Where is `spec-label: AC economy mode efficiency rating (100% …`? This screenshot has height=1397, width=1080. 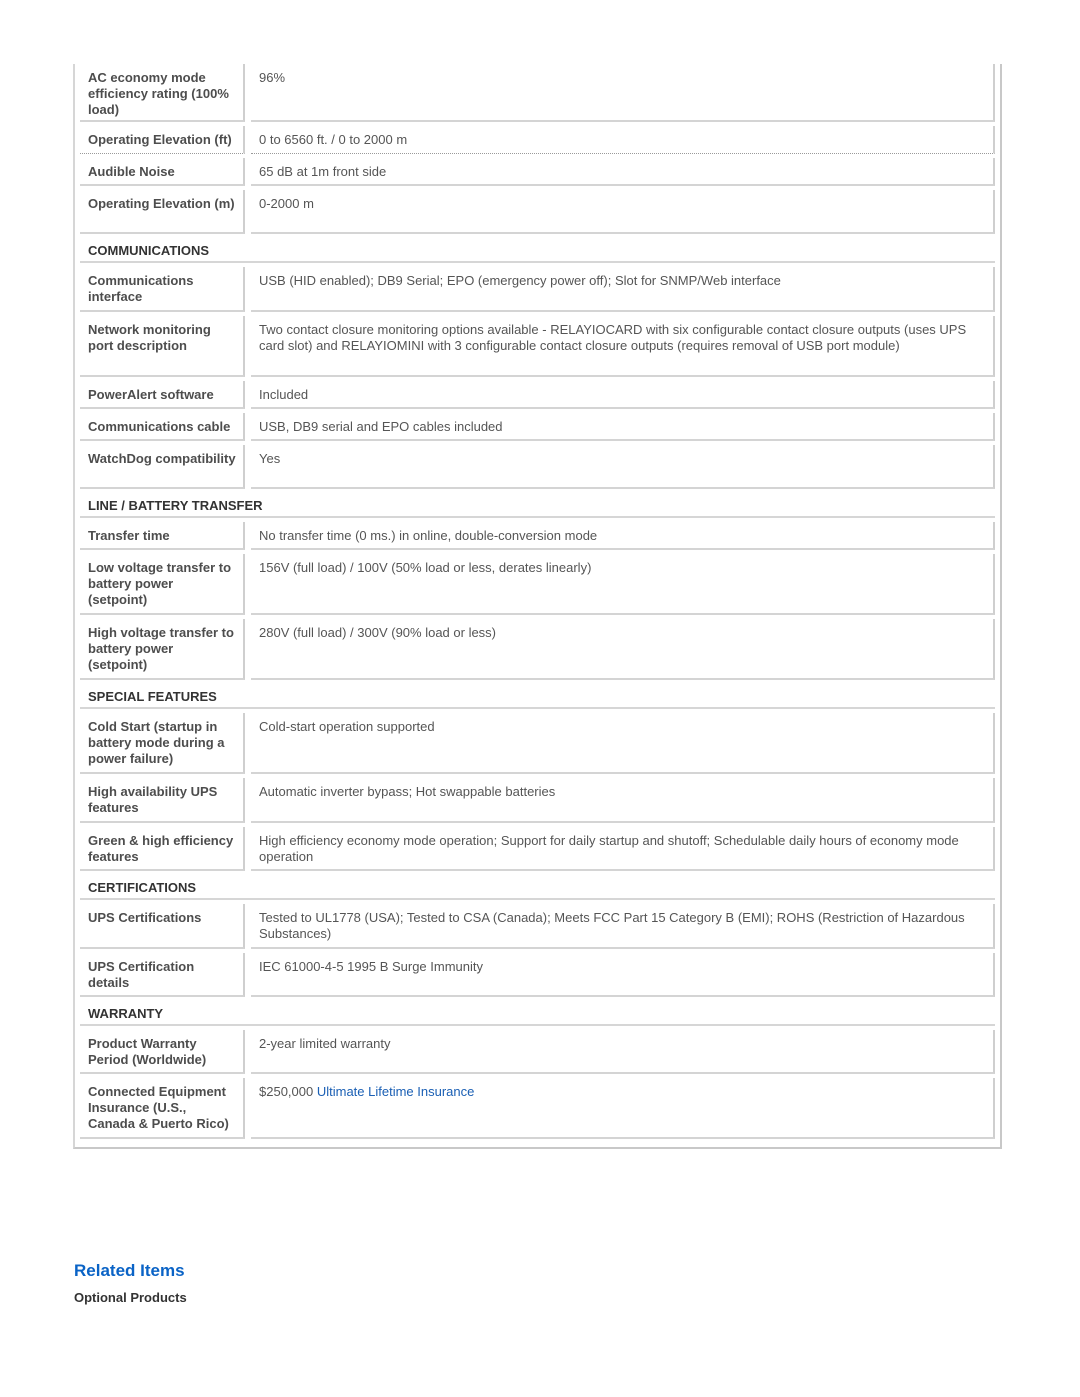
spec-label: AC economy mode efficiency rating (100% … is located at coordinates (162, 93).